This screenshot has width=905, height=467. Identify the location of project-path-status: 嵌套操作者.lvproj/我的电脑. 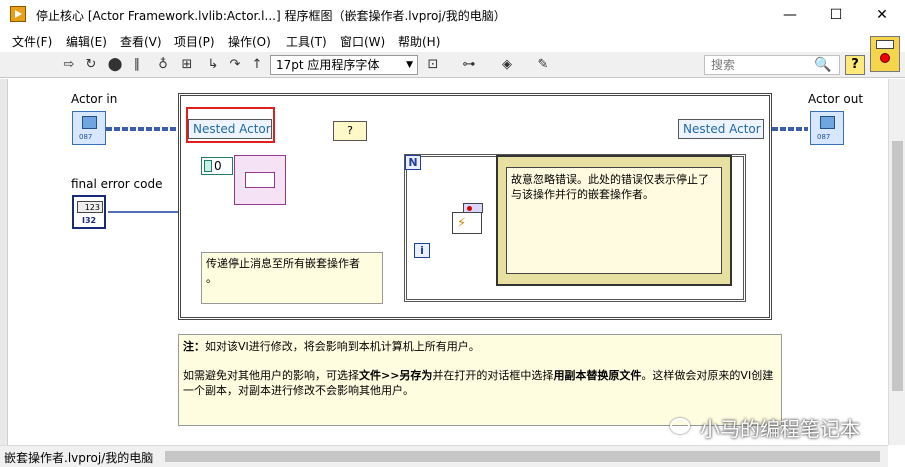
(79, 457).